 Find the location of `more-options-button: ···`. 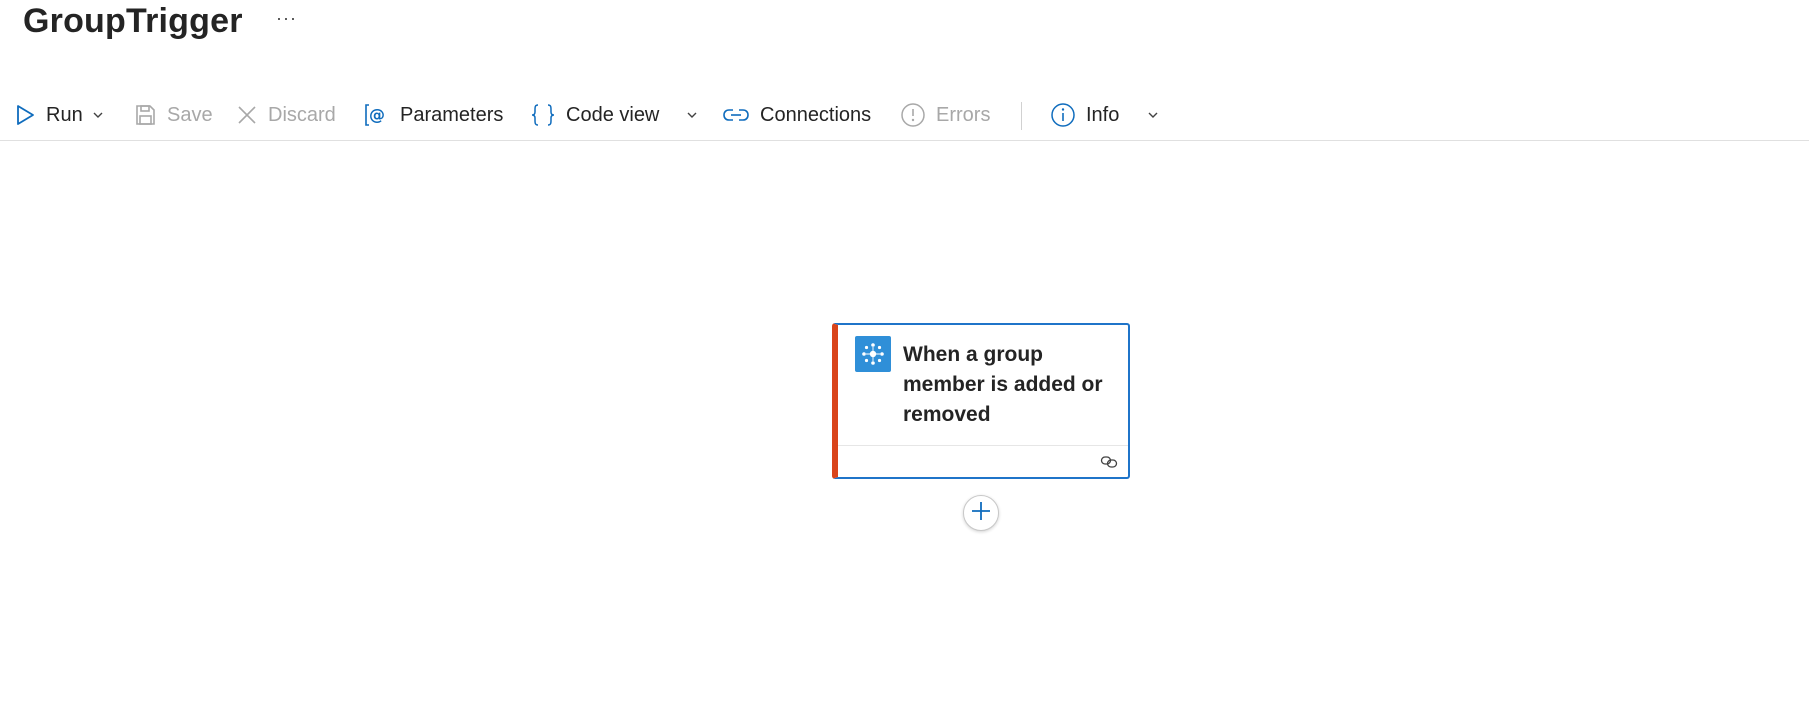

more-options-button: ··· is located at coordinates (286, 18).